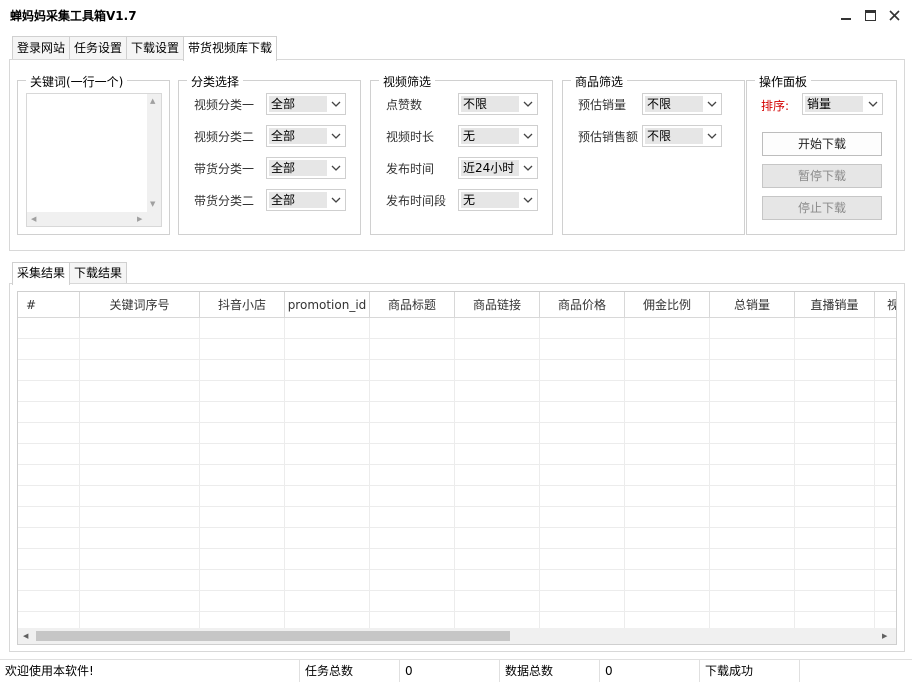 This screenshot has height=682, width=912. Describe the element at coordinates (822, 208) in the screenshot. I see `stop-download-button: 停止下载` at that location.